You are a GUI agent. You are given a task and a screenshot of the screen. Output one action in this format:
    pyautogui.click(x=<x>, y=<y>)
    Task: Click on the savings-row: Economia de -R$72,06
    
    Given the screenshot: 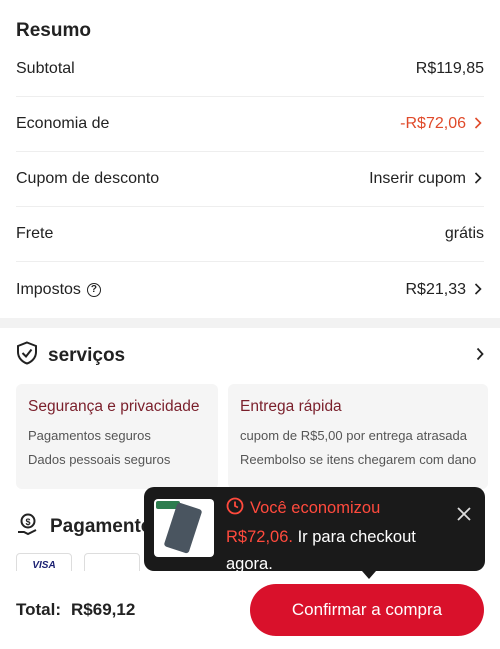 What is the action you would take?
    pyautogui.click(x=250, y=124)
    